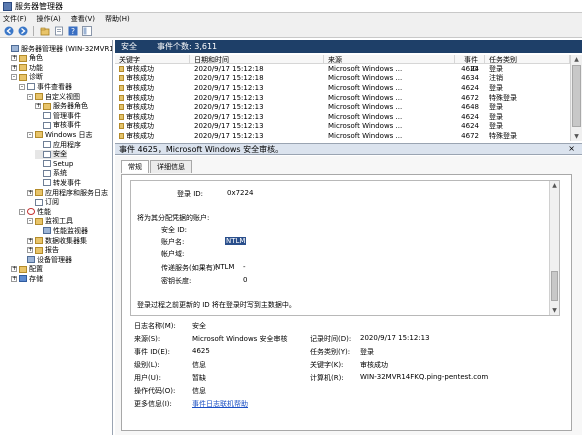 The height and width of the screenshot is (435, 582). I want to click on menu-action: 操作(A), so click(49, 19).